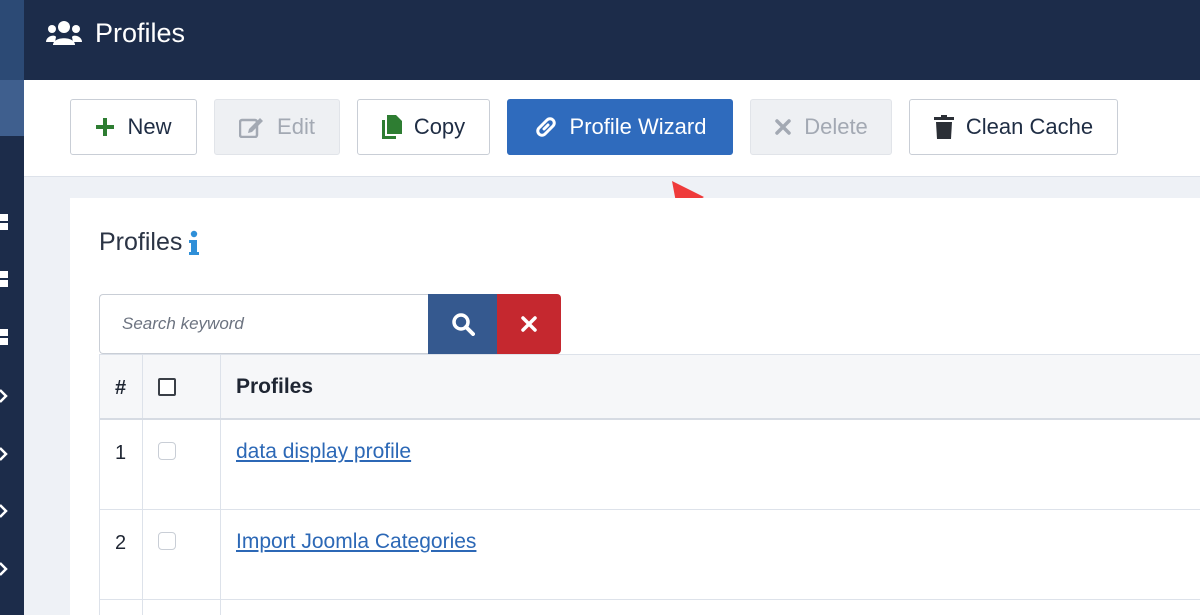  I want to click on row-name-cell, so click(710, 607).